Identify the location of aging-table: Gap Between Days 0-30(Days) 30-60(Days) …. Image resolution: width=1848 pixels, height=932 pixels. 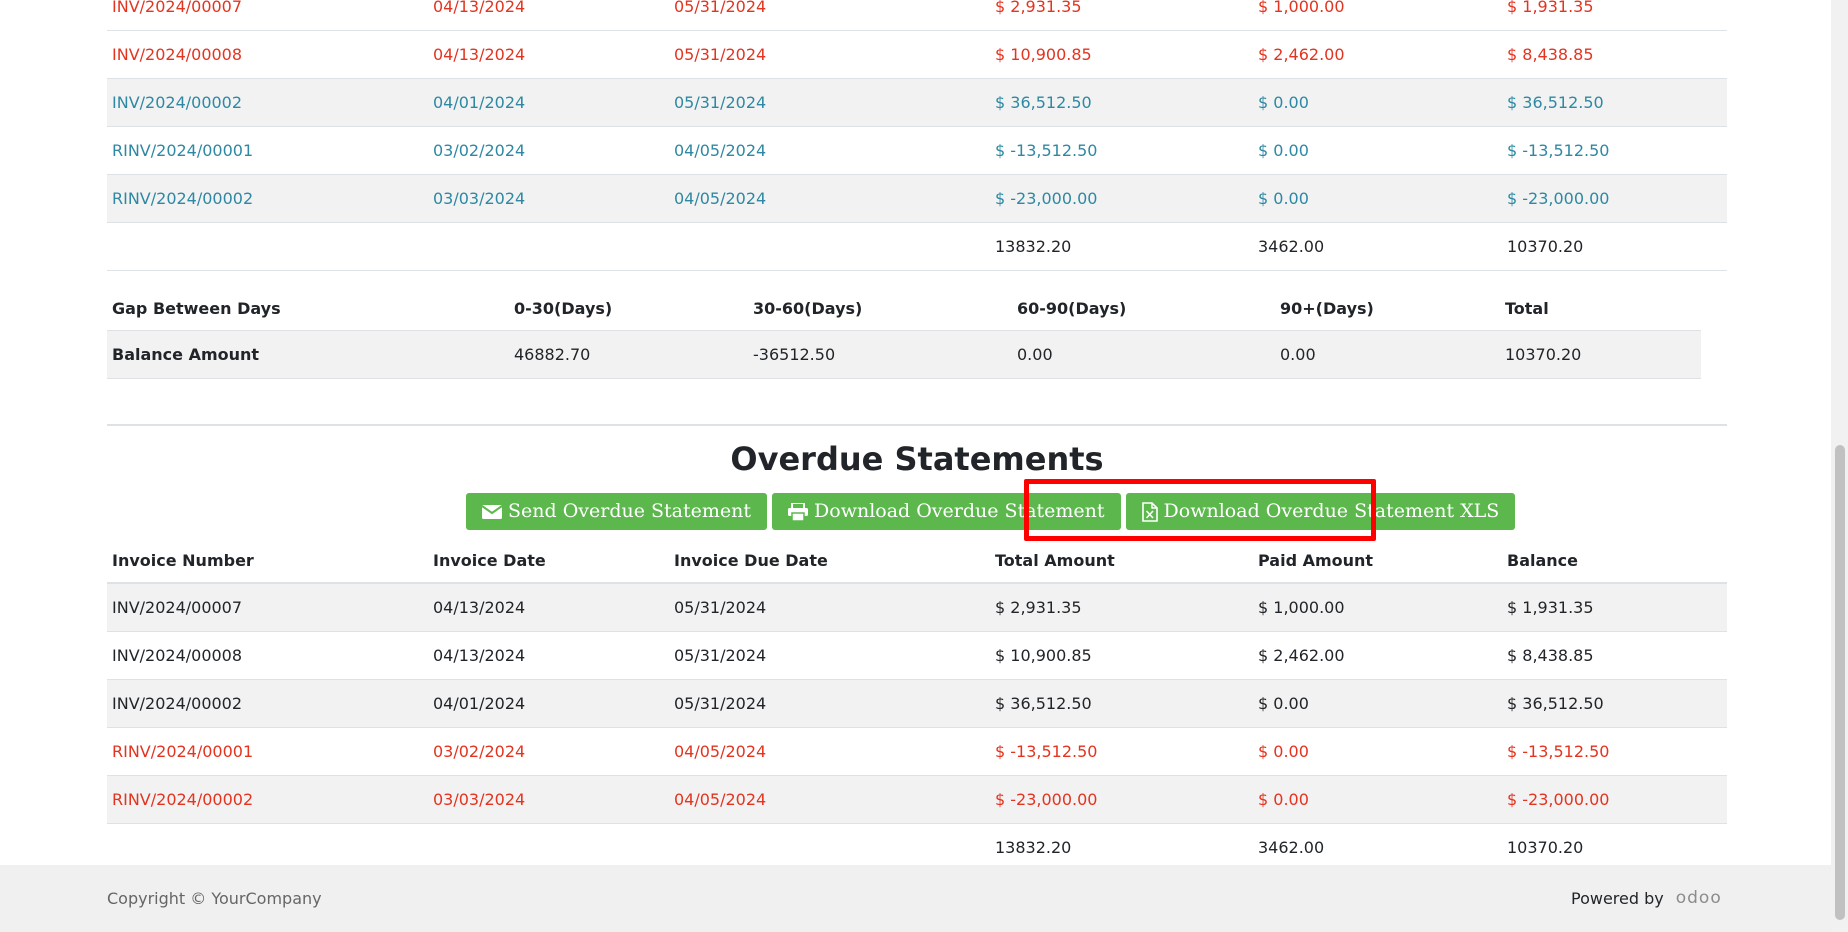
(904, 332).